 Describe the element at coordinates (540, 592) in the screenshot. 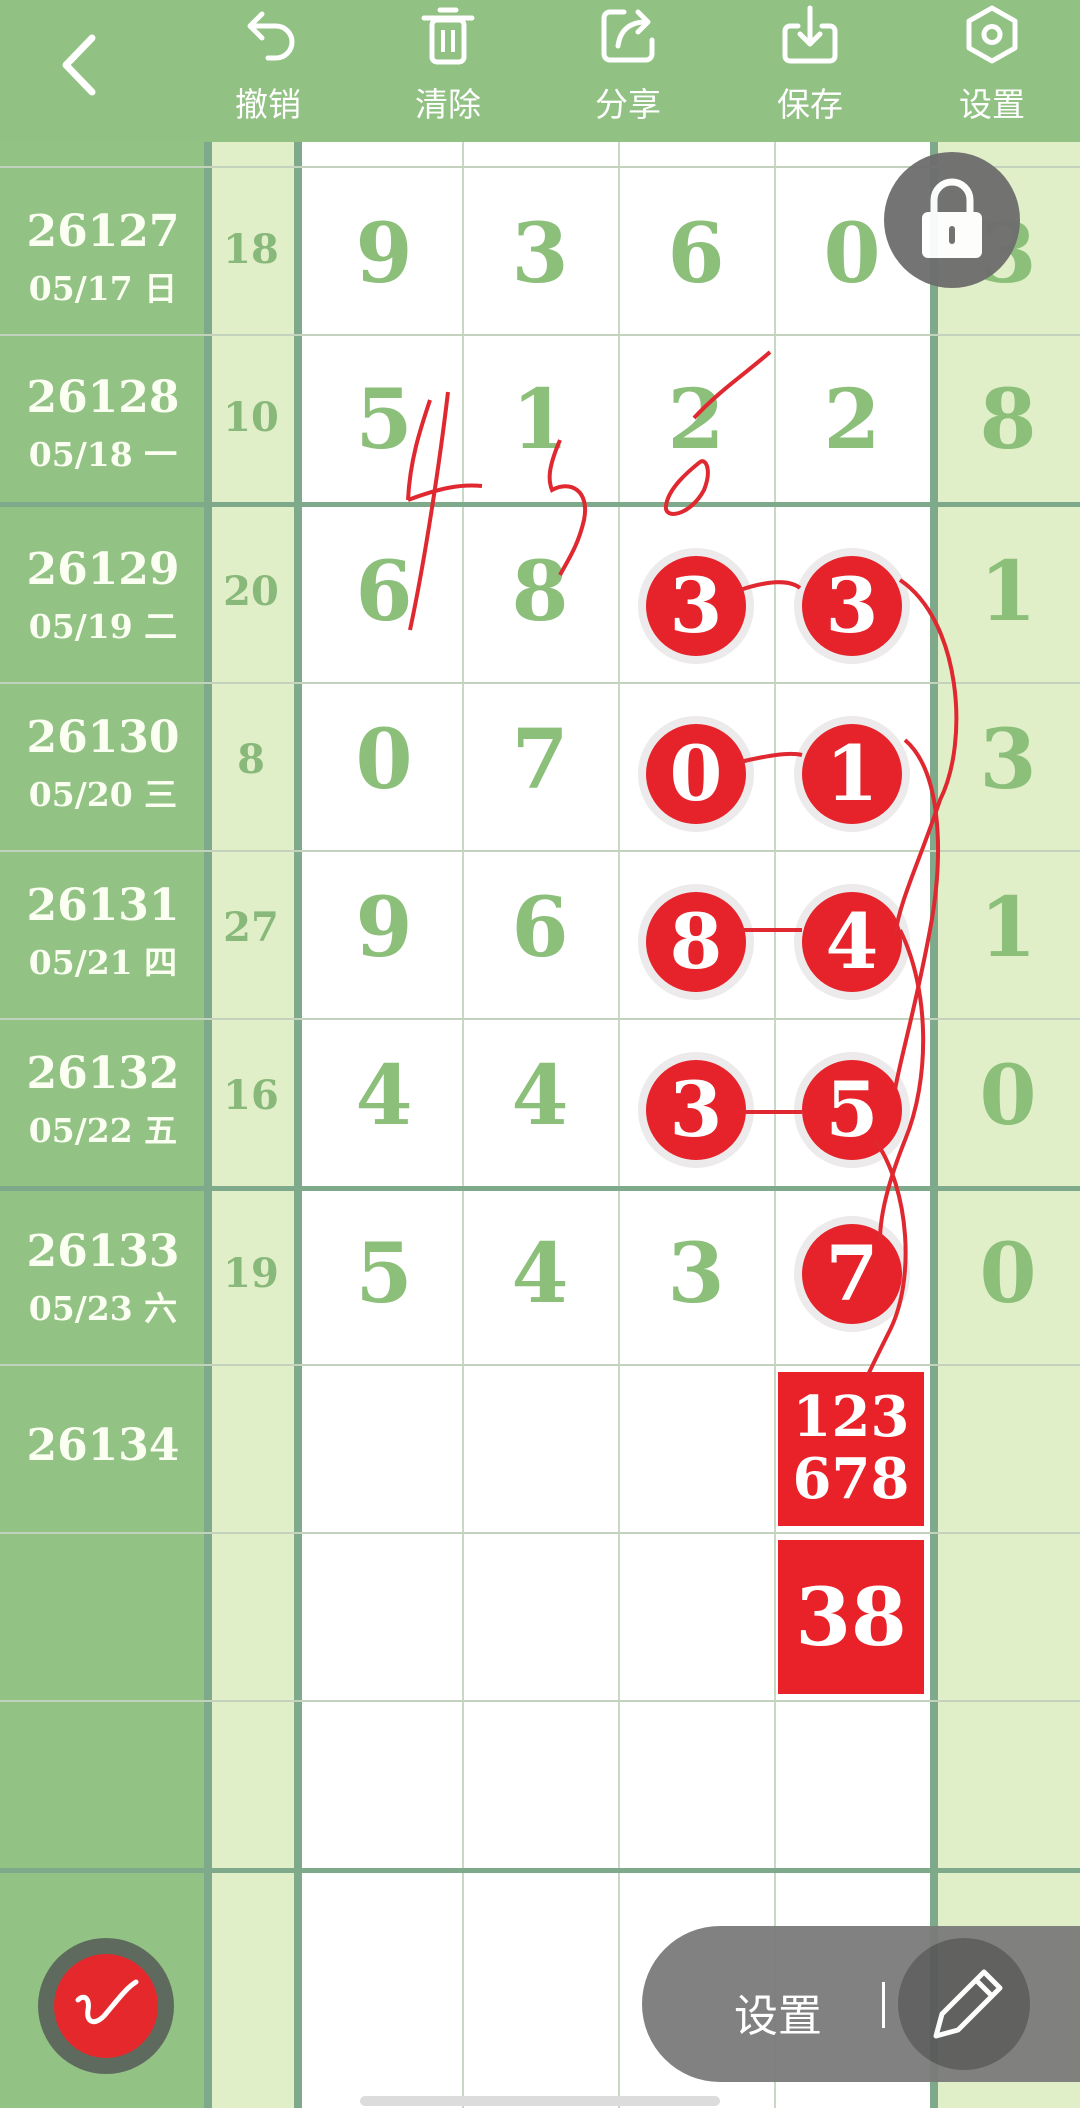

I see `digit-cell: 8` at that location.